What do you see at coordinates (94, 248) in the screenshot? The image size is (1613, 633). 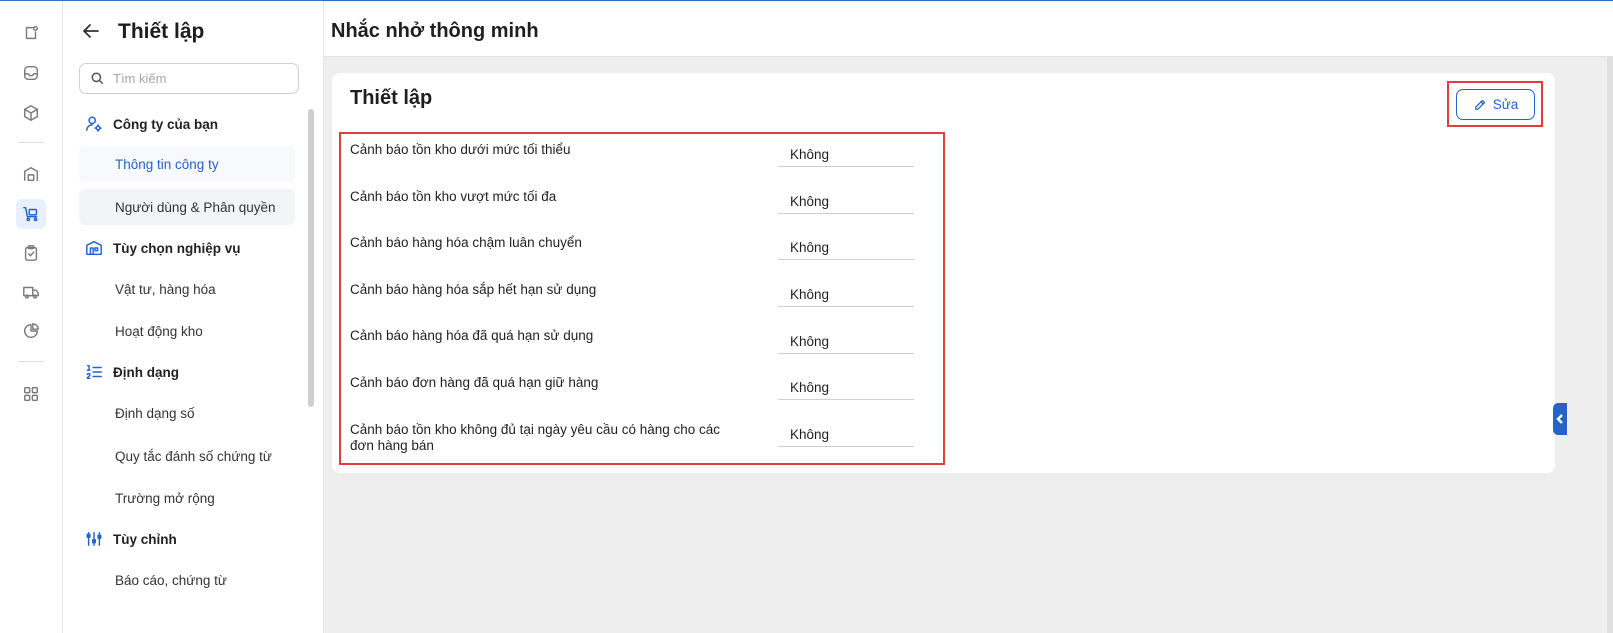 I see `building-icon` at bounding box center [94, 248].